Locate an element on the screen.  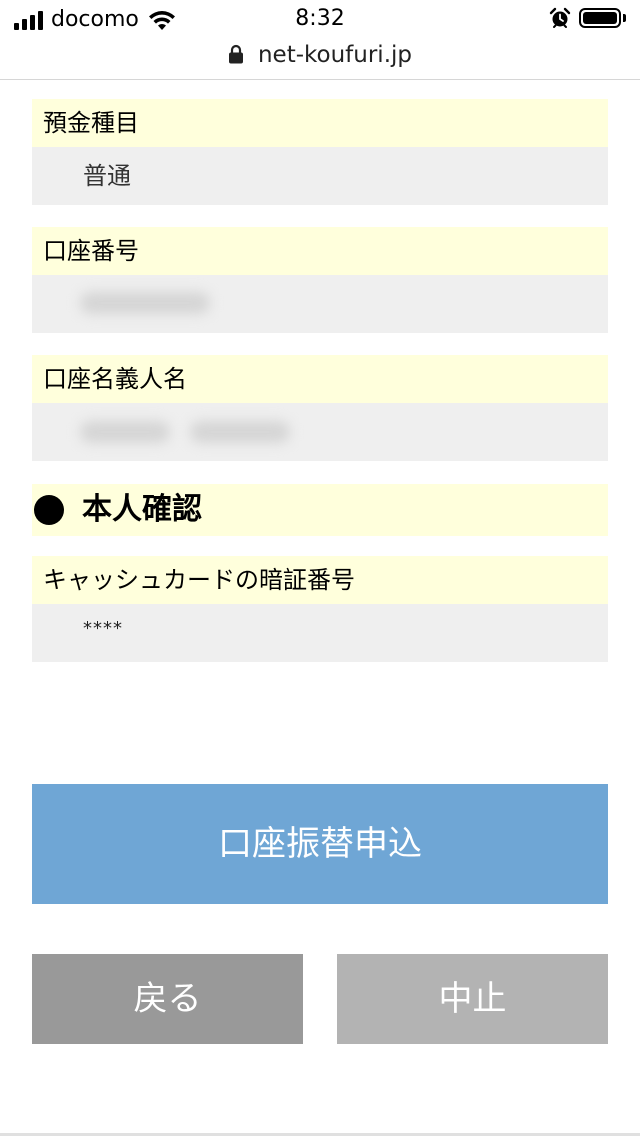
url-display: net-koufuri.jp is located at coordinates (320, 55).